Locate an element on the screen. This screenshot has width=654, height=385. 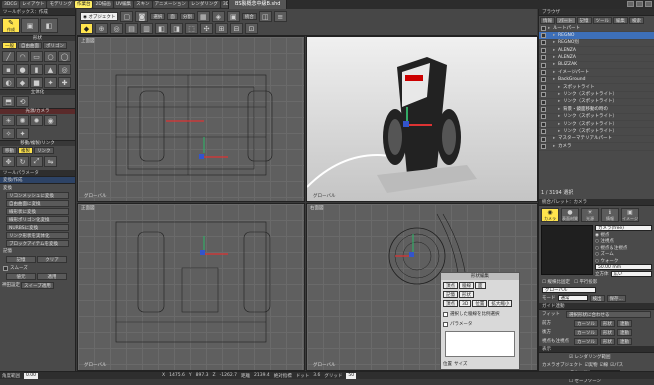
scale-icon: ⤢ is located at coordinates (36, 161).